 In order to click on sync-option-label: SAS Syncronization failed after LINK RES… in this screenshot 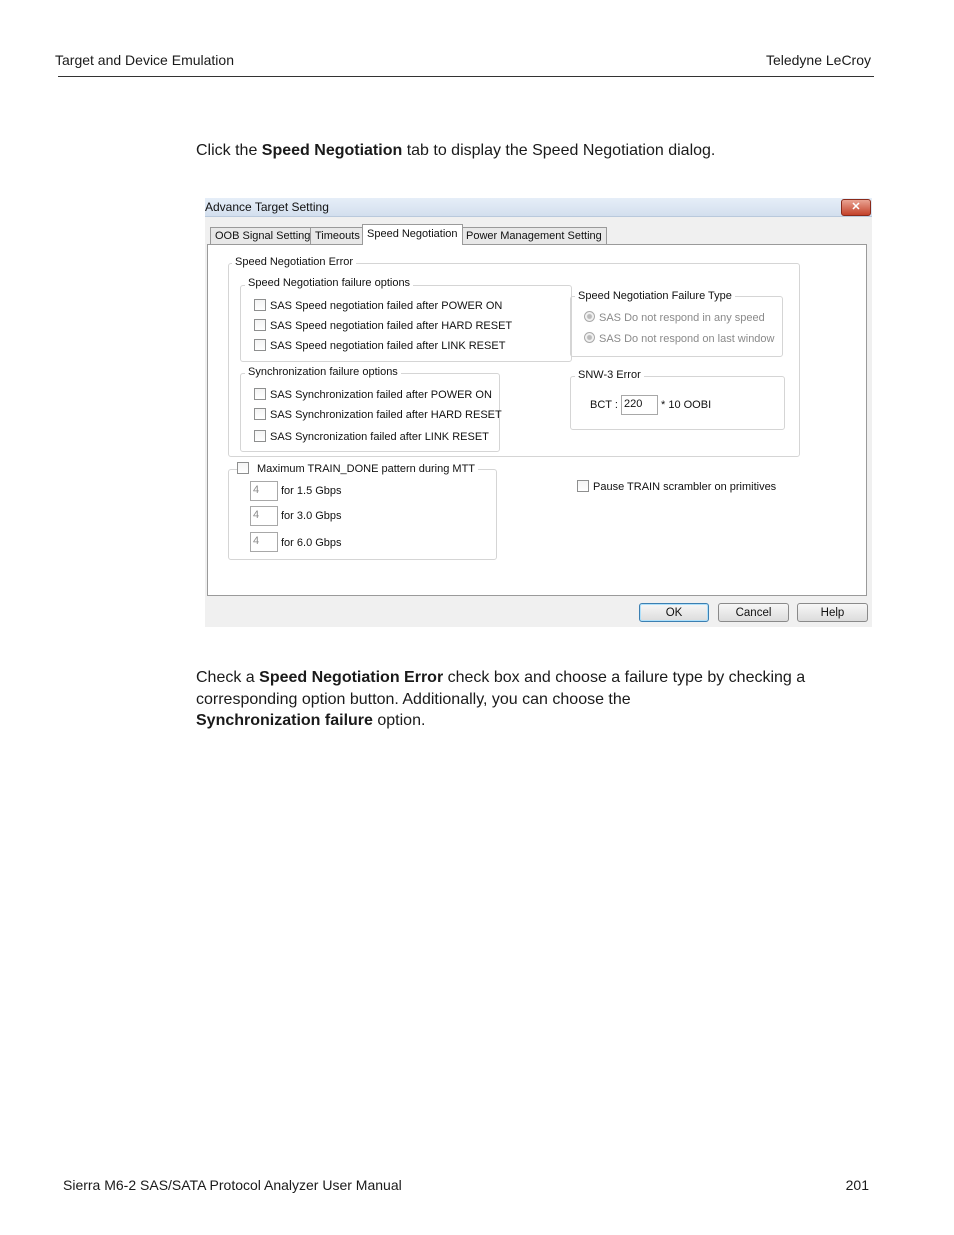, I will do `click(379, 437)`.